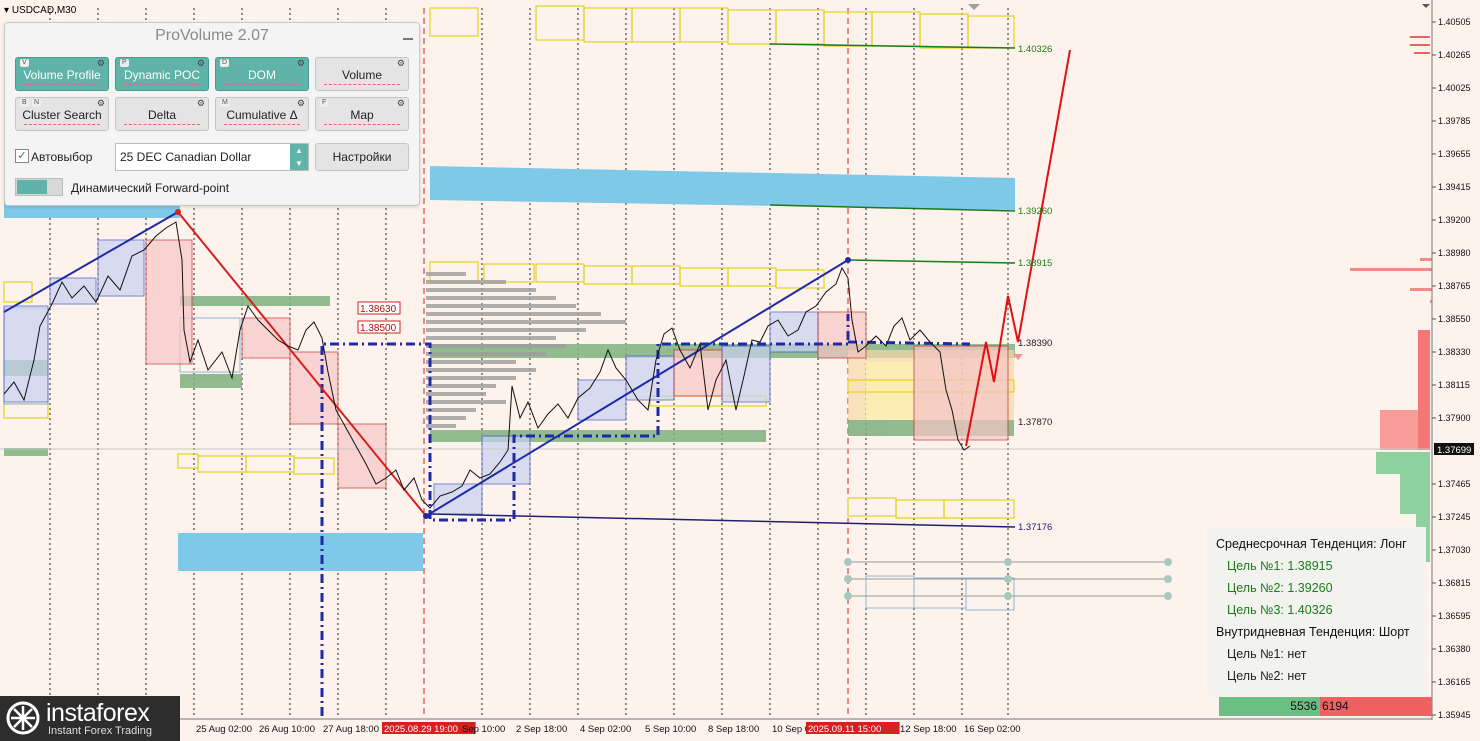  Describe the element at coordinates (1454, 682) in the screenshot. I see `price-tick-label: 1.36165` at that location.